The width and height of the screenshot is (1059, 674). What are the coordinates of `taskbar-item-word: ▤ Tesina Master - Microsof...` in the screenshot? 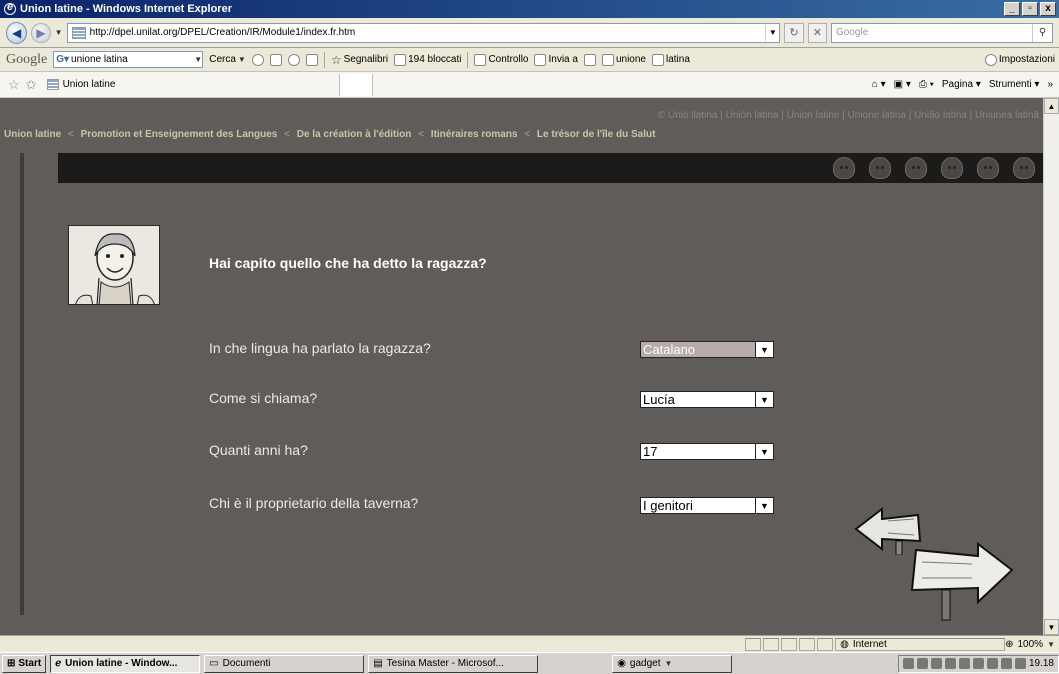 It's located at (453, 663).